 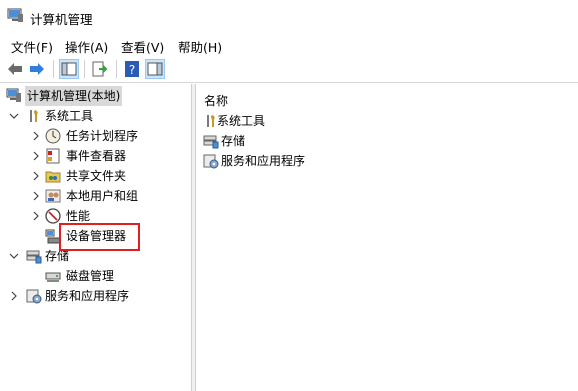 What do you see at coordinates (289, 17) in the screenshot?
I see `title-bar: 计算机管理` at bounding box center [289, 17].